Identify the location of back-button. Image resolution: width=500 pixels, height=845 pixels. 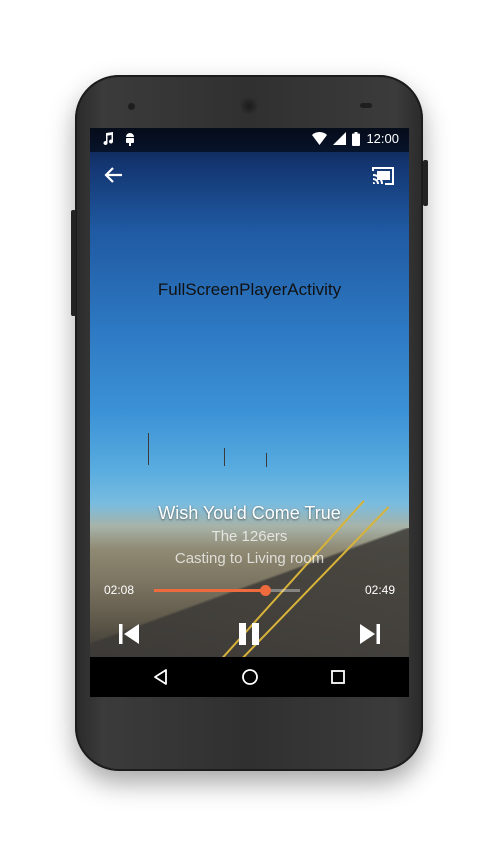
(114, 175).